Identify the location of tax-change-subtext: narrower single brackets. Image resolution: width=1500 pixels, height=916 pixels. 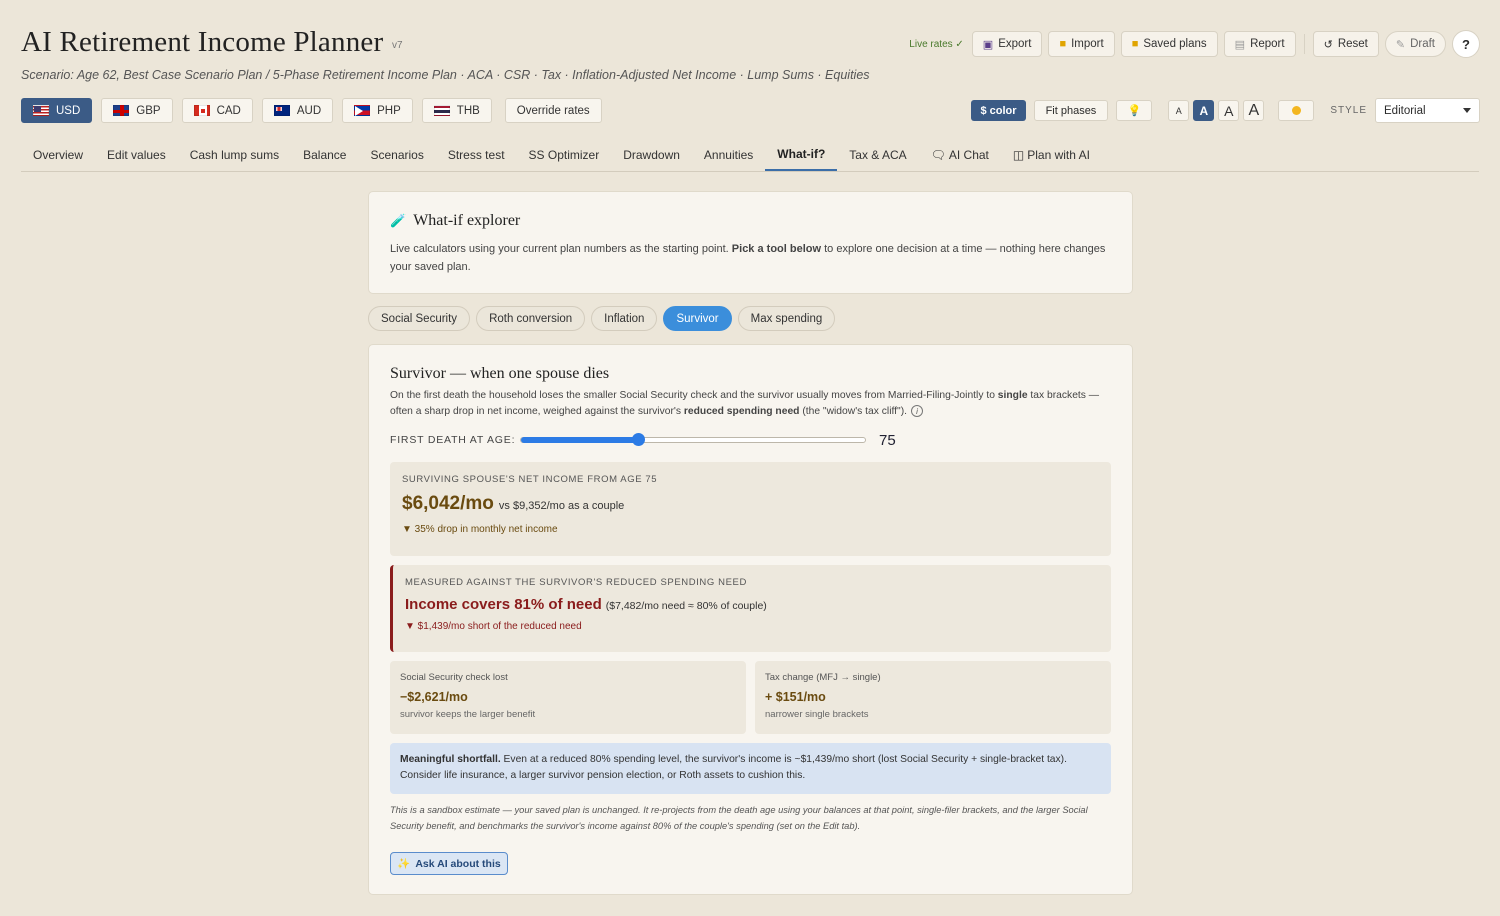
(817, 714).